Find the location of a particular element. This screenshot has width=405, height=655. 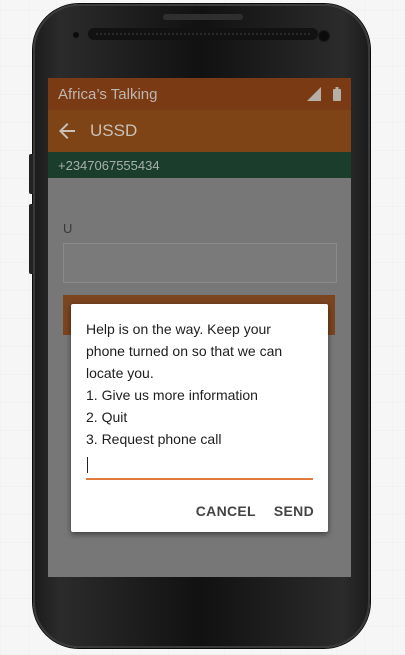

phone-top-edge is located at coordinates (203, 17).